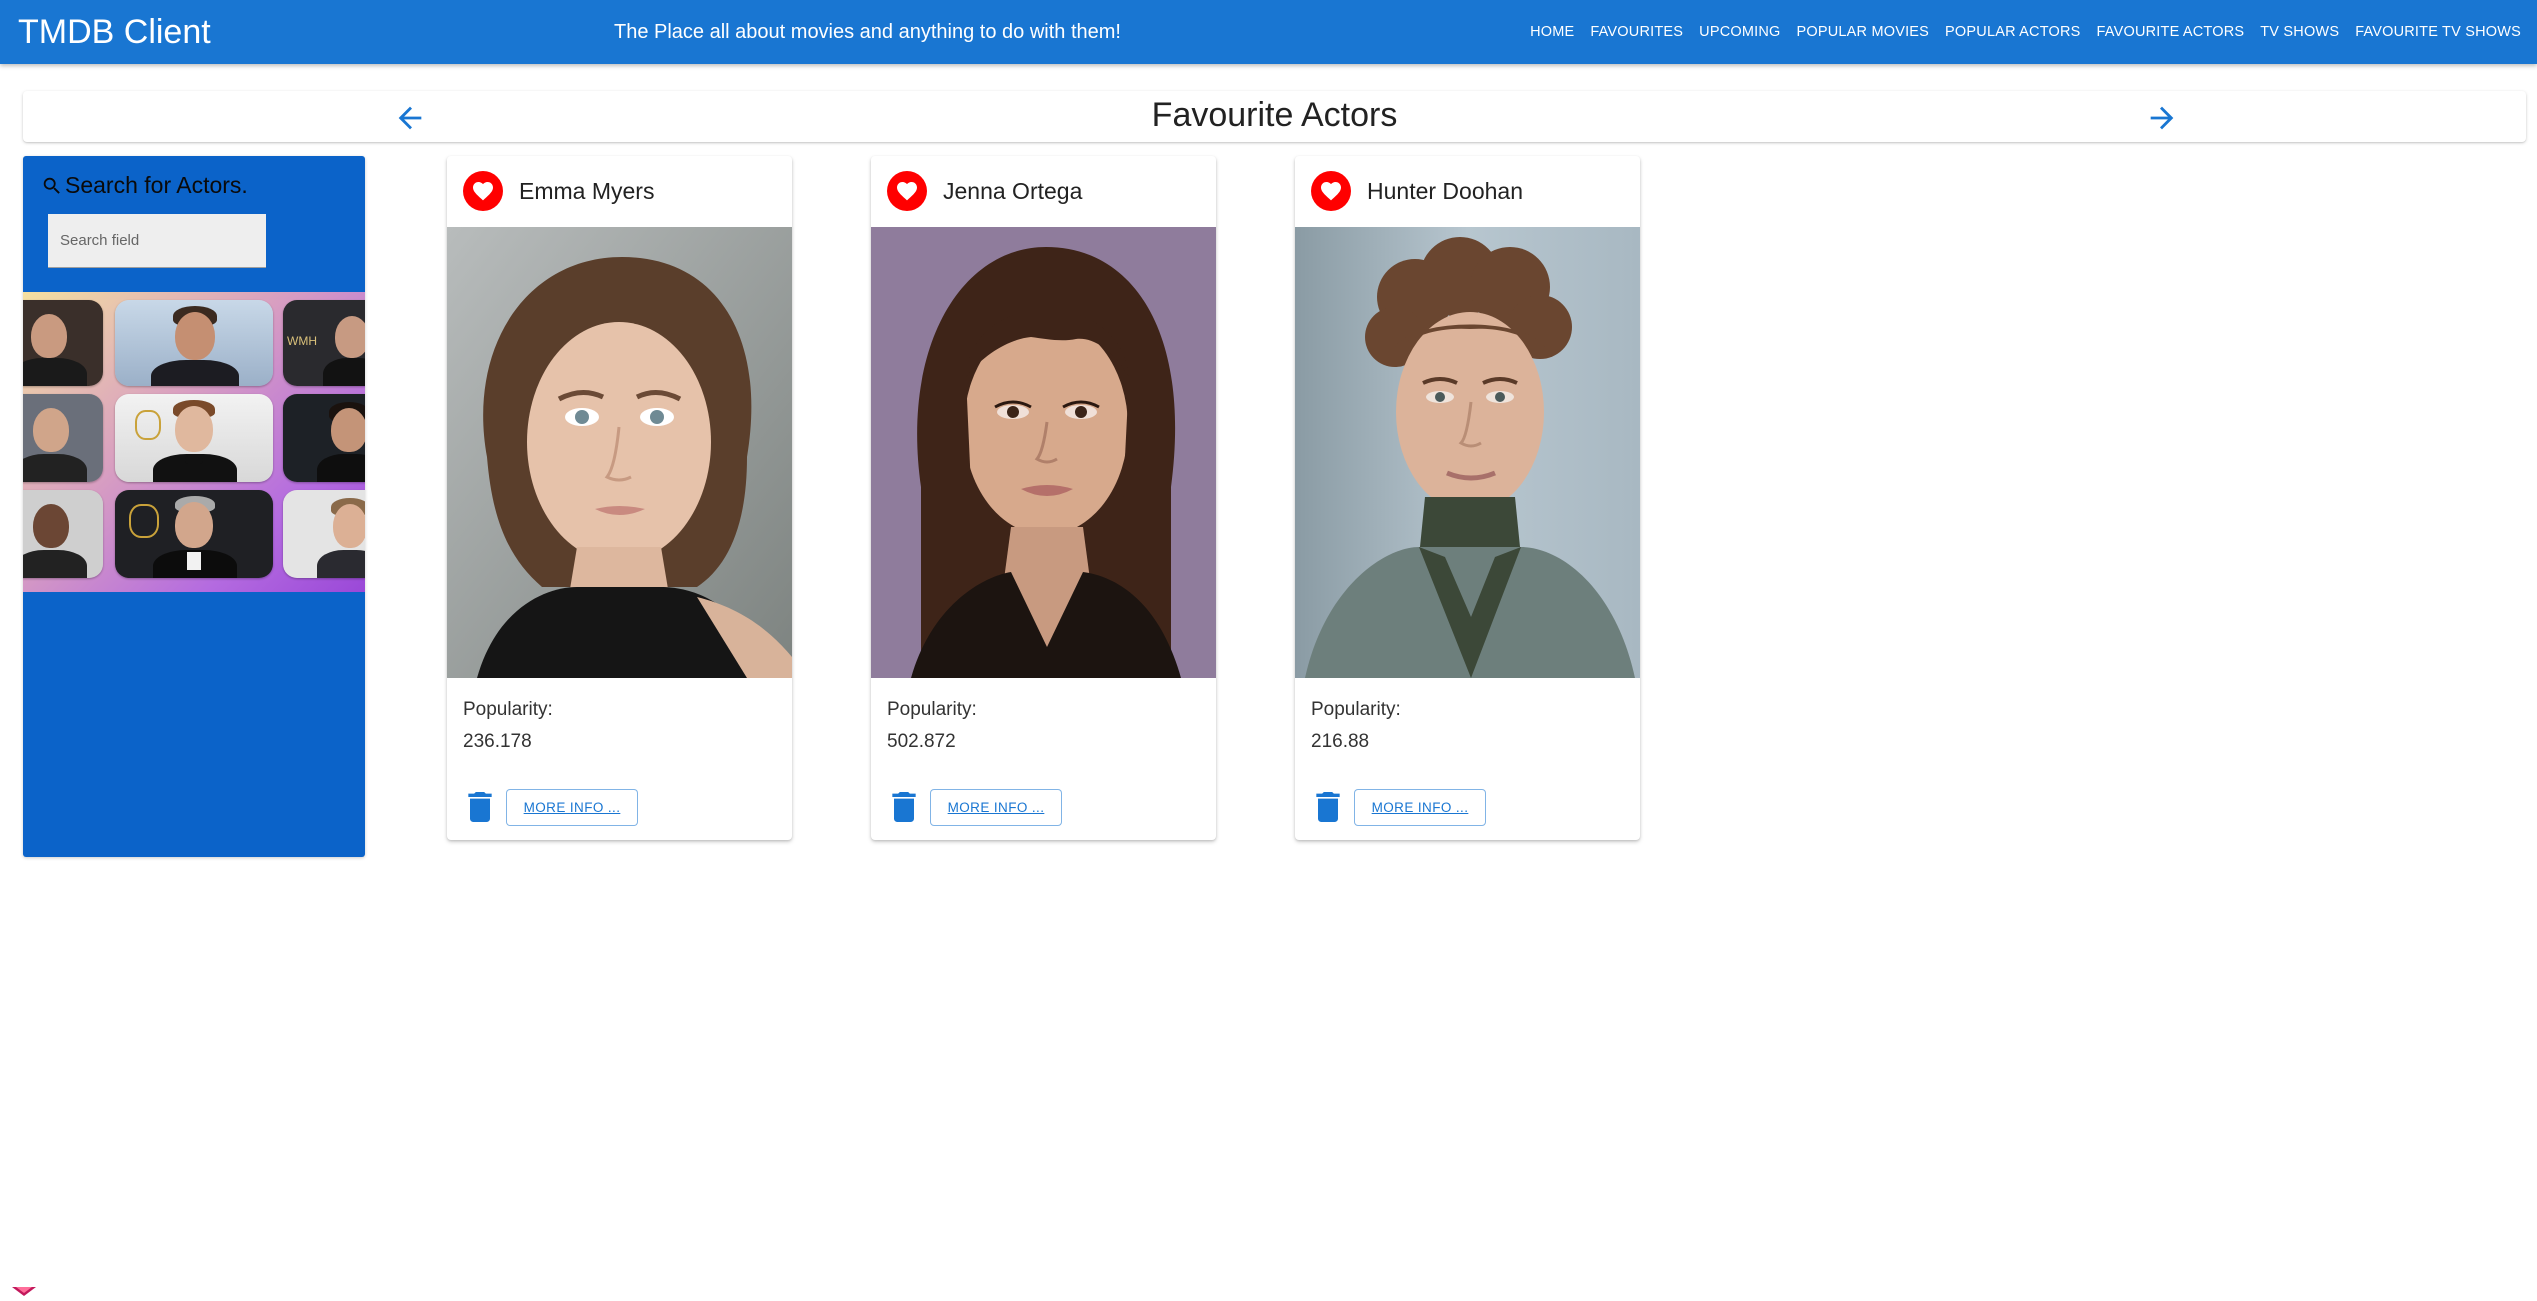  What do you see at coordinates (156, 185) in the screenshot?
I see `filter-title: Search for Actors.` at bounding box center [156, 185].